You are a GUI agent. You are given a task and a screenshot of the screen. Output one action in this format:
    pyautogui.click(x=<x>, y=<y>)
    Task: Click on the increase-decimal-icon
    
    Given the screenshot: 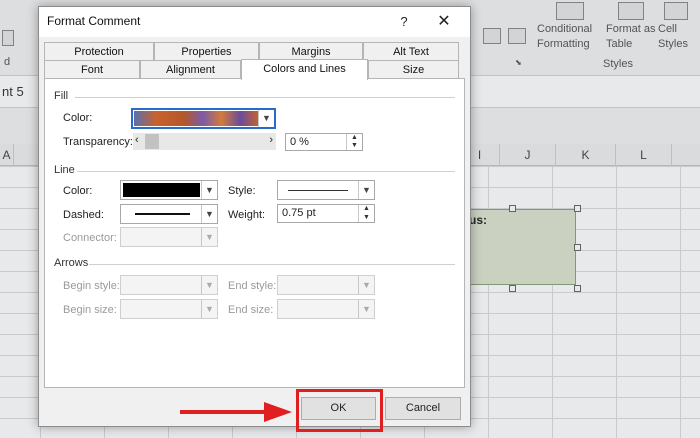 What is the action you would take?
    pyautogui.click(x=517, y=36)
    